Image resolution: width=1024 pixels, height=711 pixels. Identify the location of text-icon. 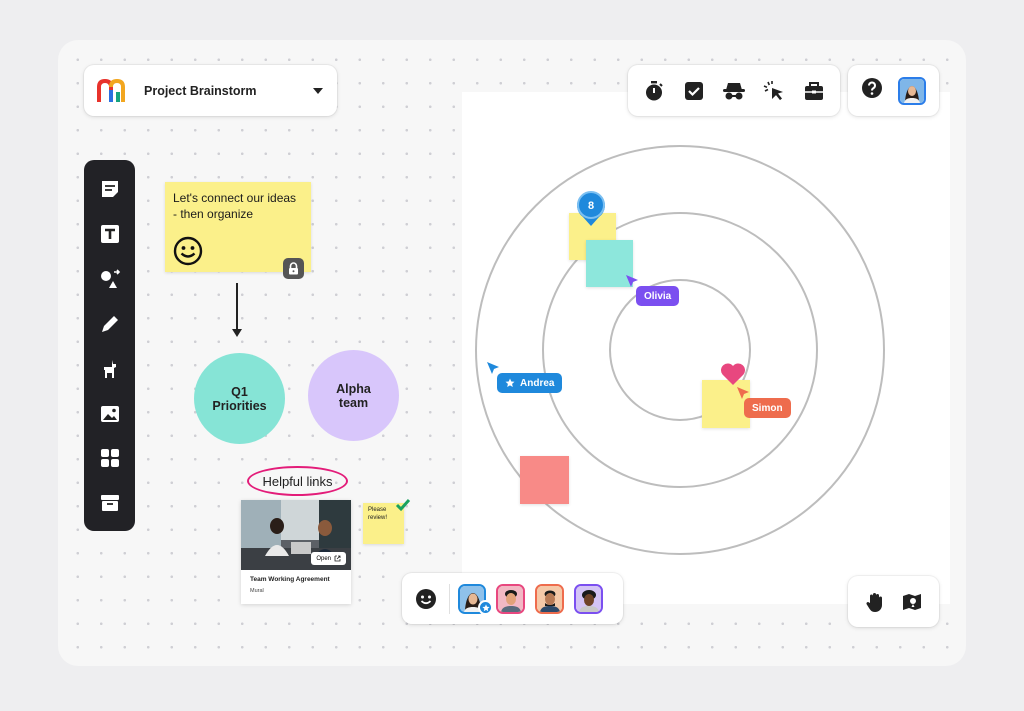
(110, 234).